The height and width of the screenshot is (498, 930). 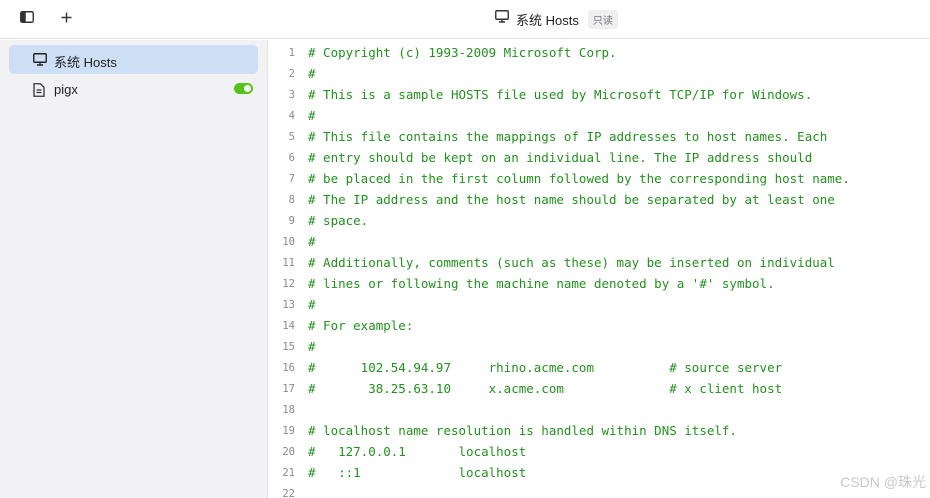 What do you see at coordinates (291, 200) in the screenshot?
I see `line-number: 8` at bounding box center [291, 200].